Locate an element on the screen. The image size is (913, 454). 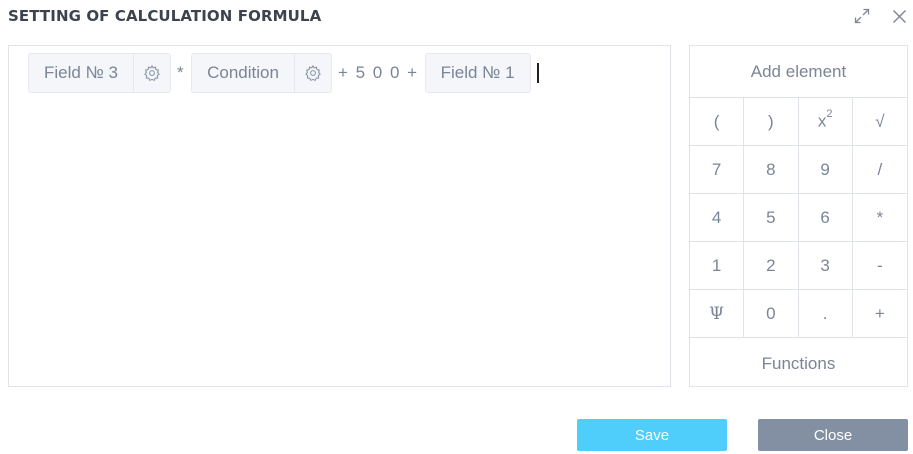
key-1: 1 is located at coordinates (717, 266).